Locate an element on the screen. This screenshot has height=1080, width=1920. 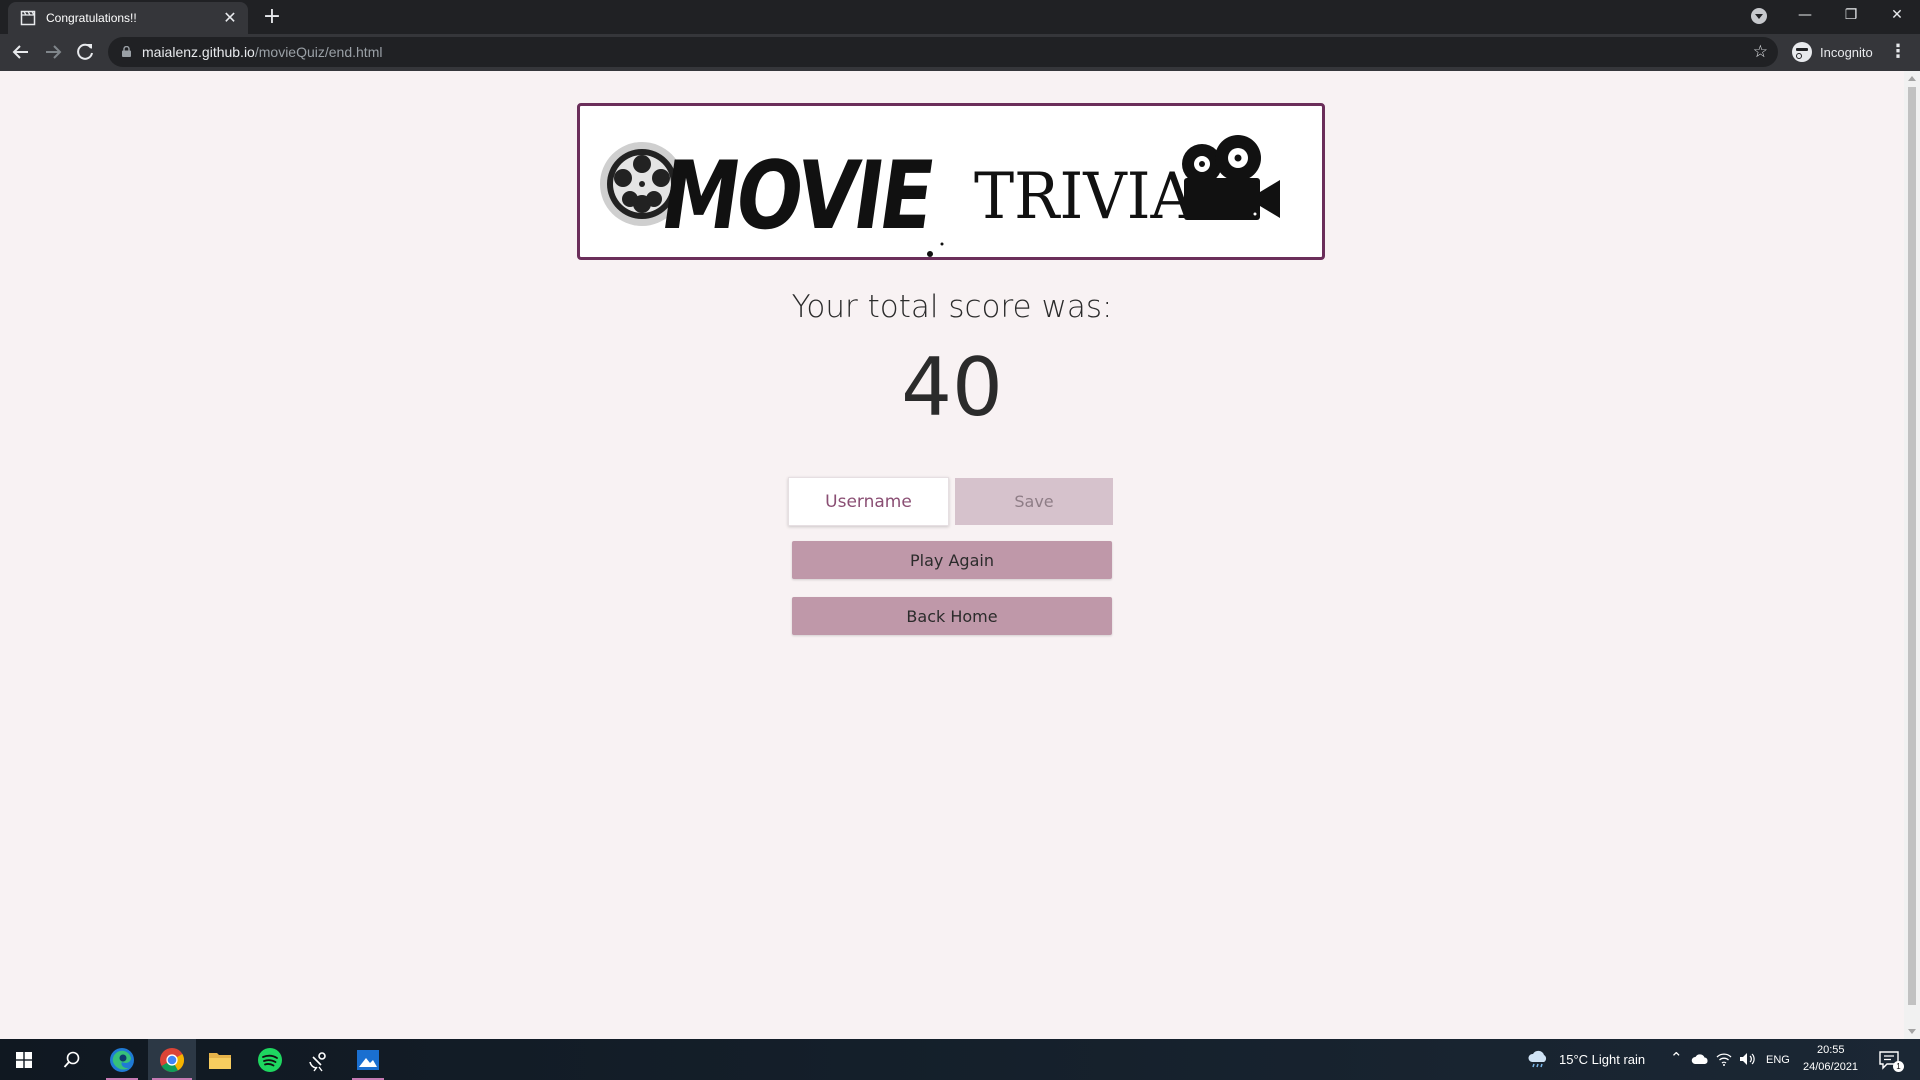
score-value: 40 is located at coordinates (952, 387).